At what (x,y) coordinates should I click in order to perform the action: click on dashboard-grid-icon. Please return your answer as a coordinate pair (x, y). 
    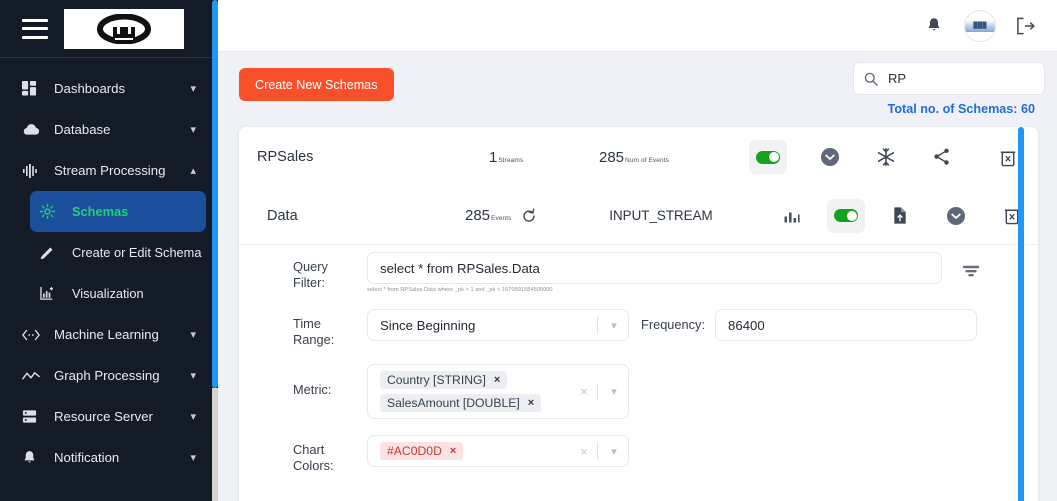
    Looking at the image, I should click on (33, 89).